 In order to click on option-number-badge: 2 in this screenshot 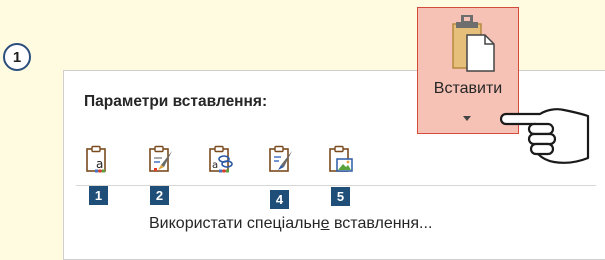, I will do `click(159, 195)`.